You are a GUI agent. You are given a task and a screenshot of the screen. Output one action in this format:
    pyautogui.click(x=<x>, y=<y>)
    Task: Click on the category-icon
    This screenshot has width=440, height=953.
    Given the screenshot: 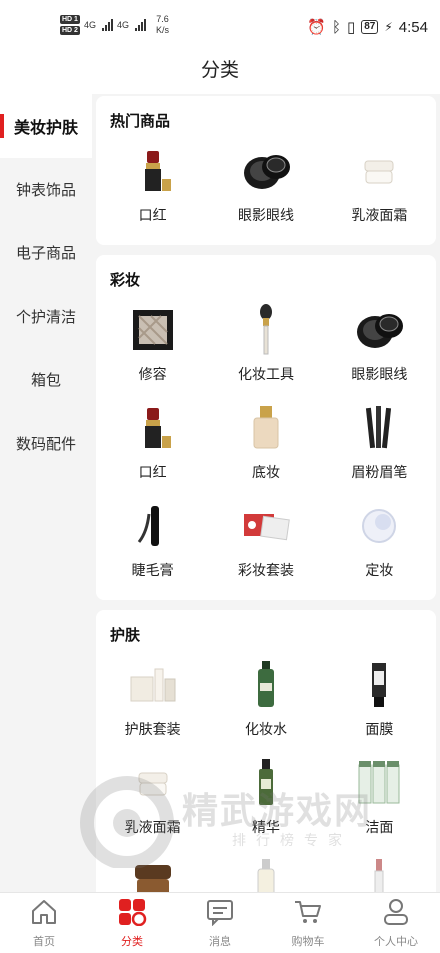 What is the action you would take?
    pyautogui.click(x=132, y=914)
    